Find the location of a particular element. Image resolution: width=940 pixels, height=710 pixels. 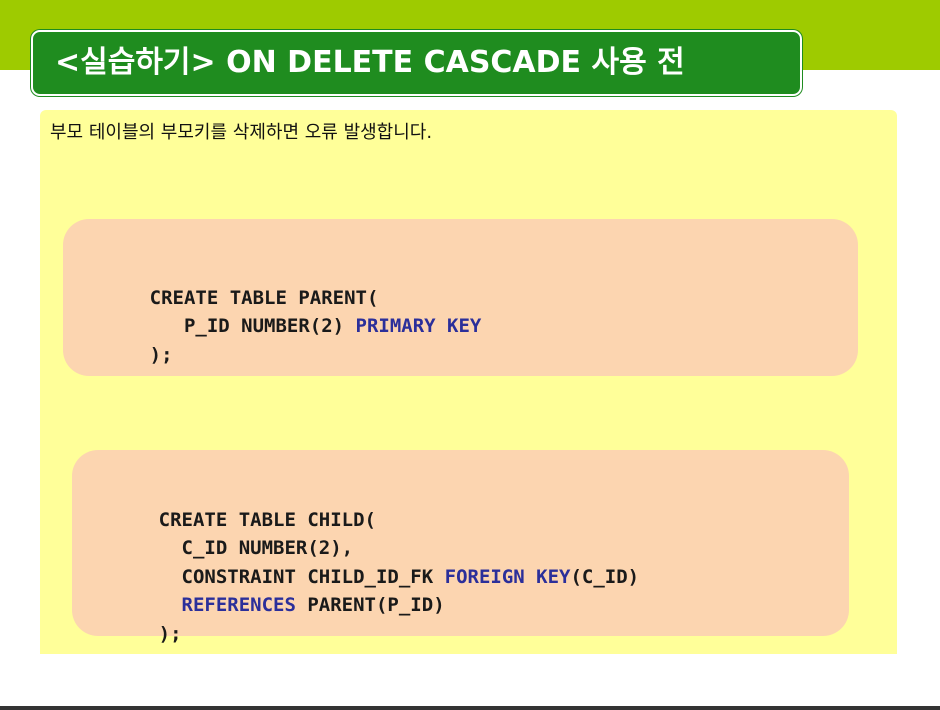

code-line: CREATE TABLE CHILD( is located at coordinates (469, 504).